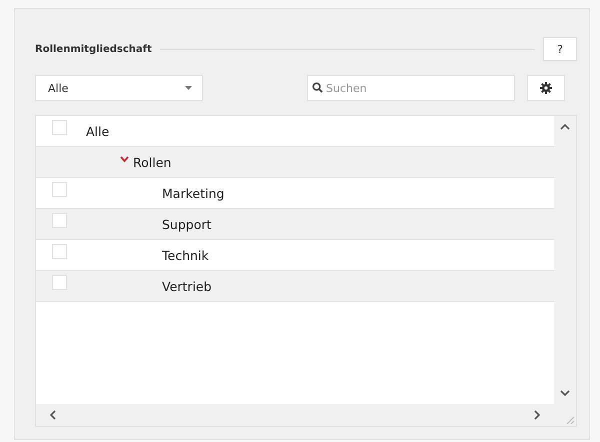 Image resolution: width=600 pixels, height=442 pixels. I want to click on tree-item-label: Rollen, so click(152, 162).